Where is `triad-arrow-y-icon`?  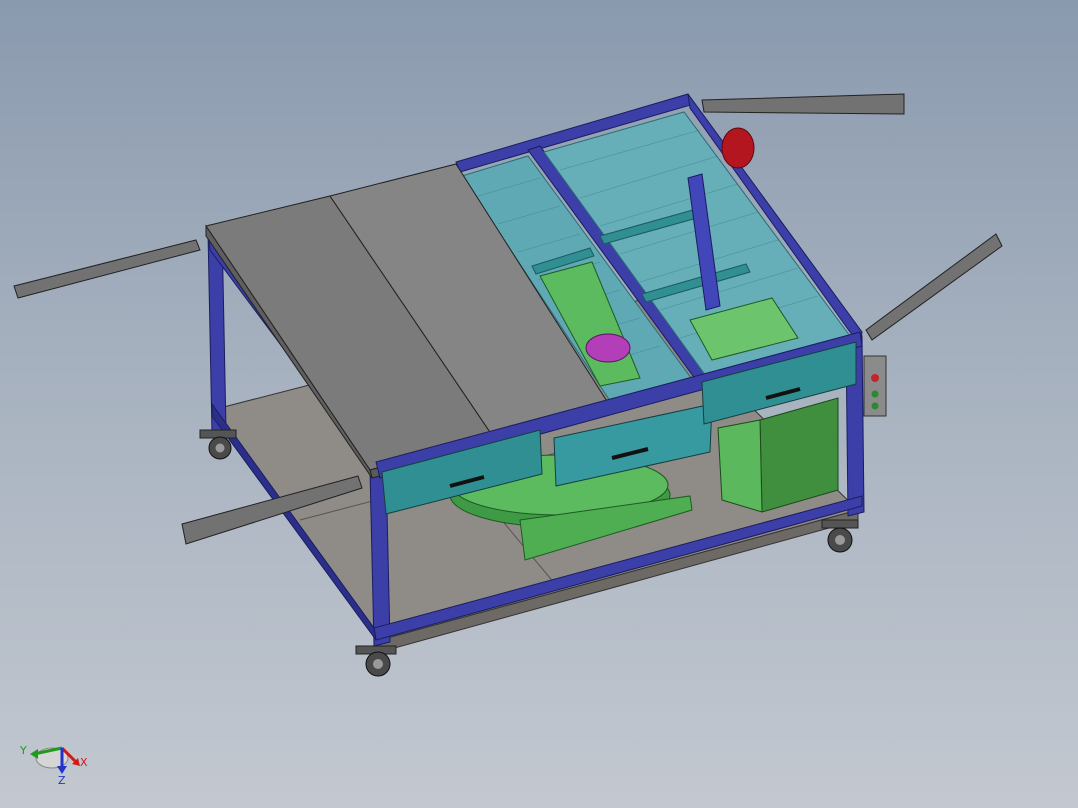
triad-arrow-y-icon is located at coordinates (34, 754).